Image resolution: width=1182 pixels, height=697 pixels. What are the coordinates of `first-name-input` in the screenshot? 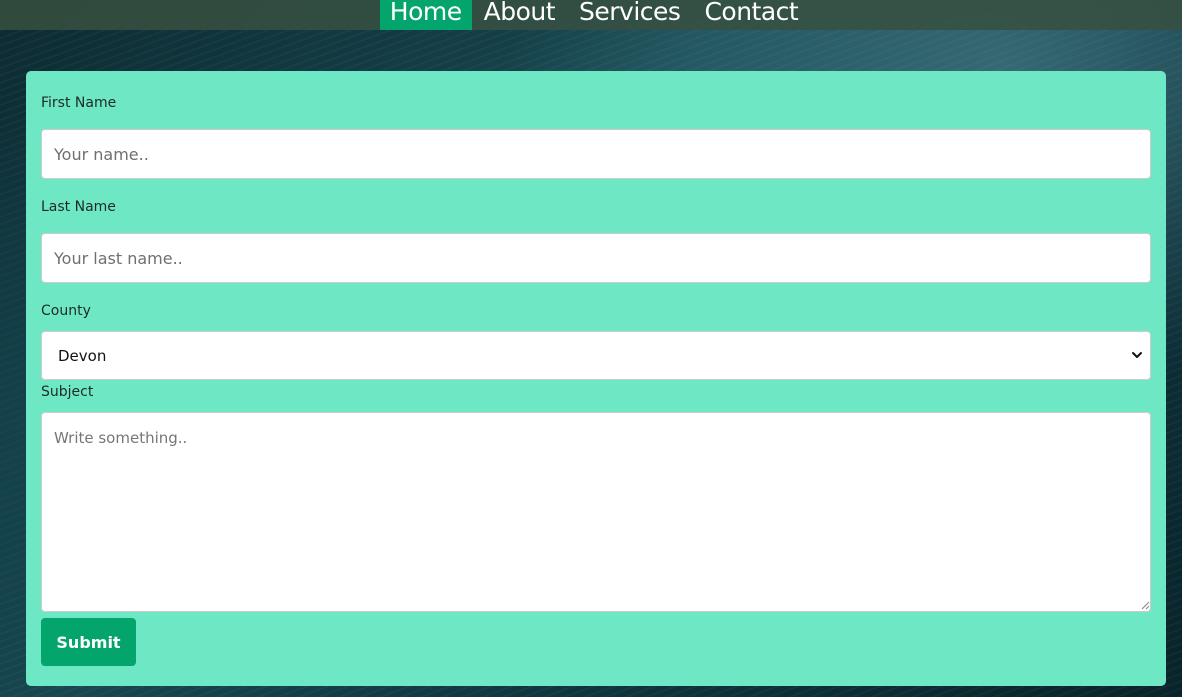 It's located at (596, 154).